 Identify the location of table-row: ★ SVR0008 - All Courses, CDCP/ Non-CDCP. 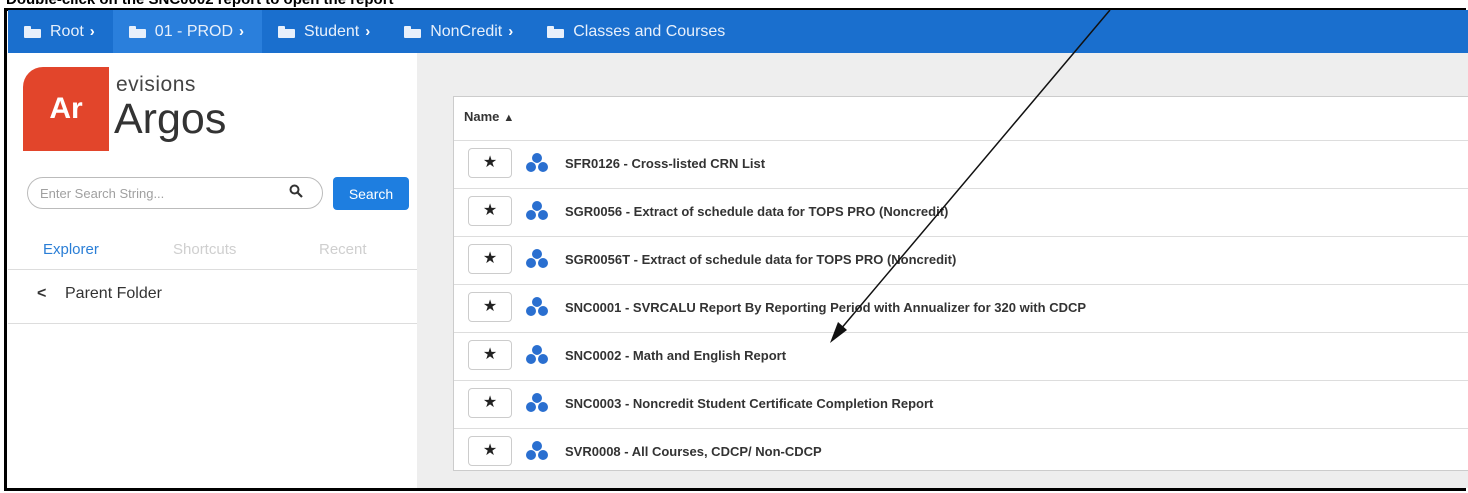
(961, 452).